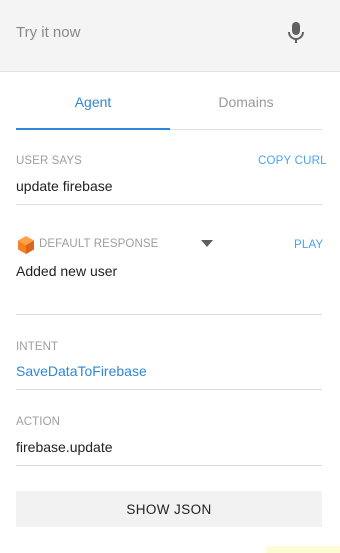 This screenshot has height=553, width=340. What do you see at coordinates (146, 32) in the screenshot?
I see `try-it-input` at bounding box center [146, 32].